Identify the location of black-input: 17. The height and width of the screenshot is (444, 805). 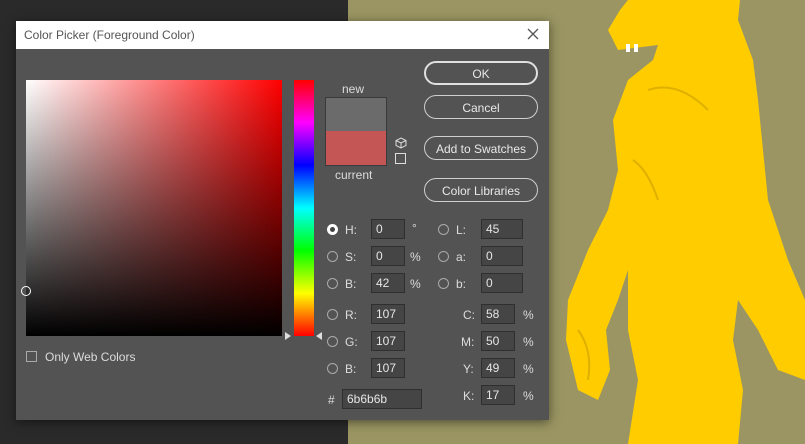
(498, 395).